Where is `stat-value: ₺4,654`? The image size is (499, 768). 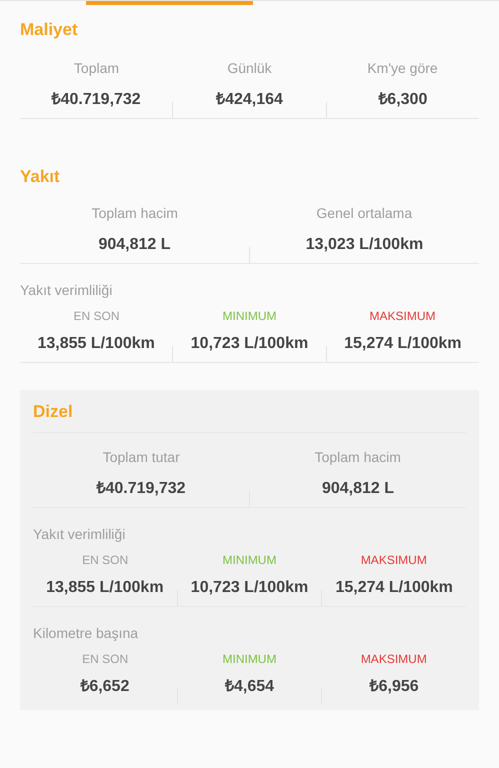 stat-value: ₺4,654 is located at coordinates (249, 687).